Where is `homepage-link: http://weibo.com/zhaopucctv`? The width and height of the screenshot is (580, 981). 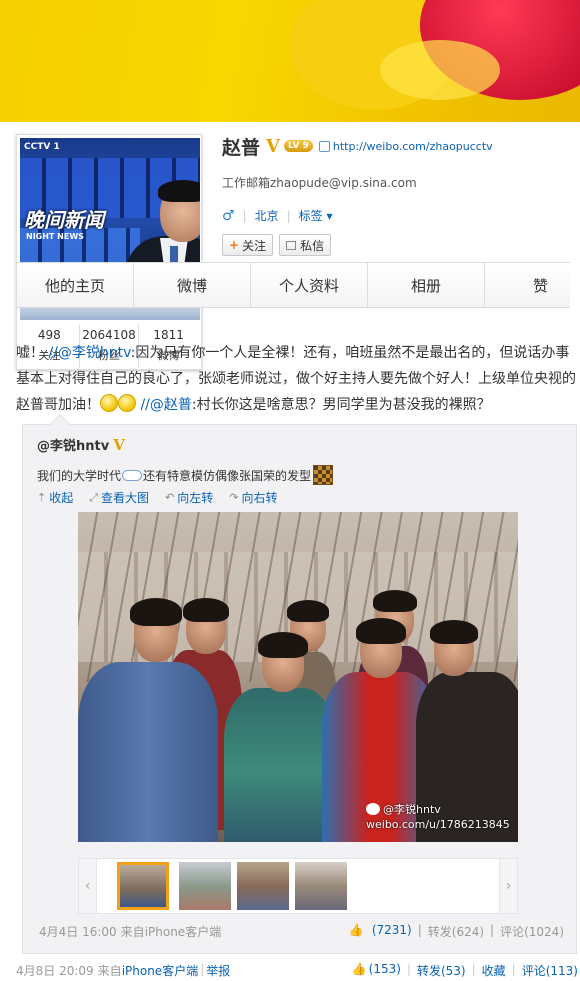 homepage-link: http://weibo.com/zhaopucctv is located at coordinates (413, 146).